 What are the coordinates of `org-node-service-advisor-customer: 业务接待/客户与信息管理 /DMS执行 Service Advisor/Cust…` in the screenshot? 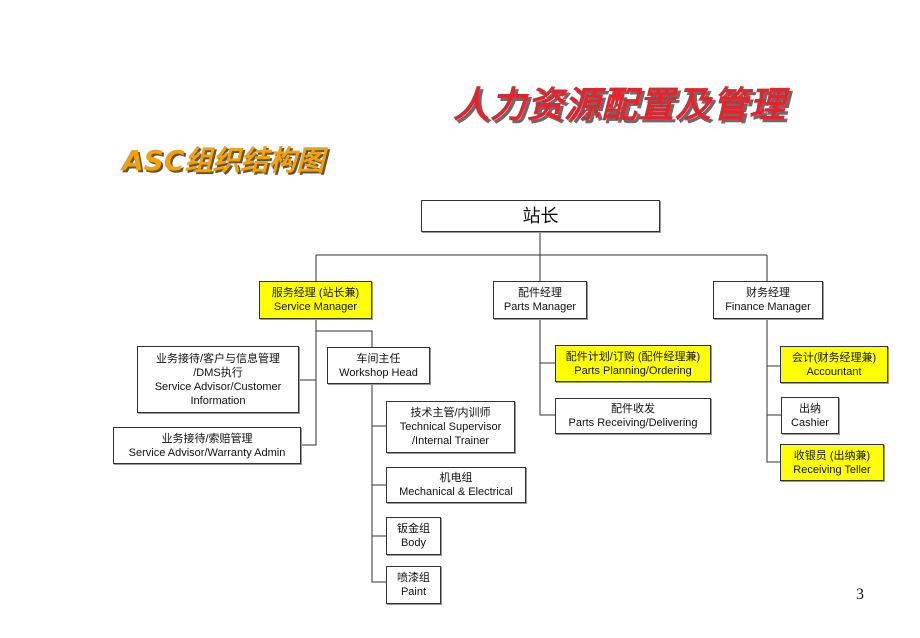 It's located at (218, 379).